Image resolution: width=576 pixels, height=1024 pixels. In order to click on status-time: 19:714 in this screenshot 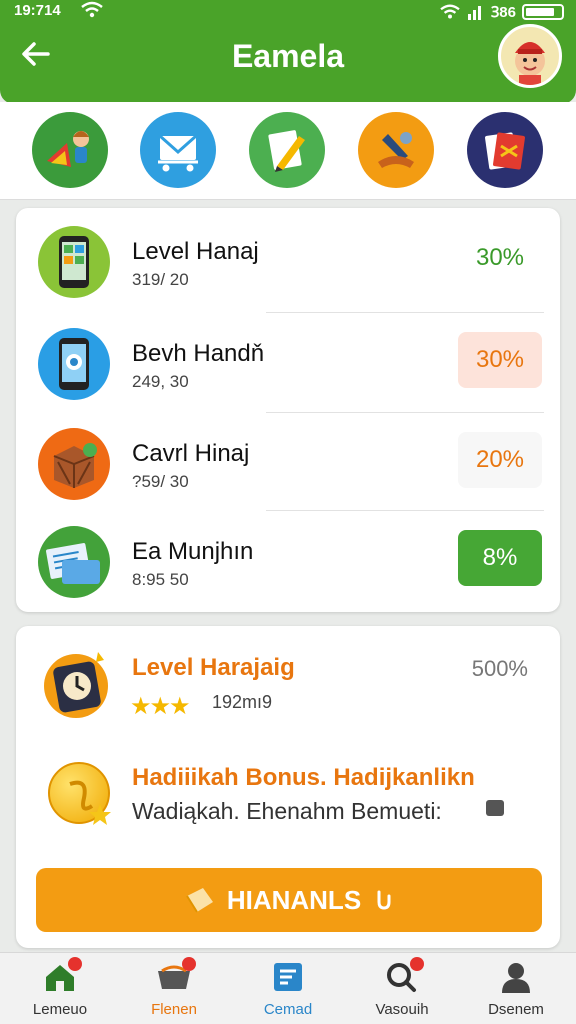, I will do `click(37, 10)`.